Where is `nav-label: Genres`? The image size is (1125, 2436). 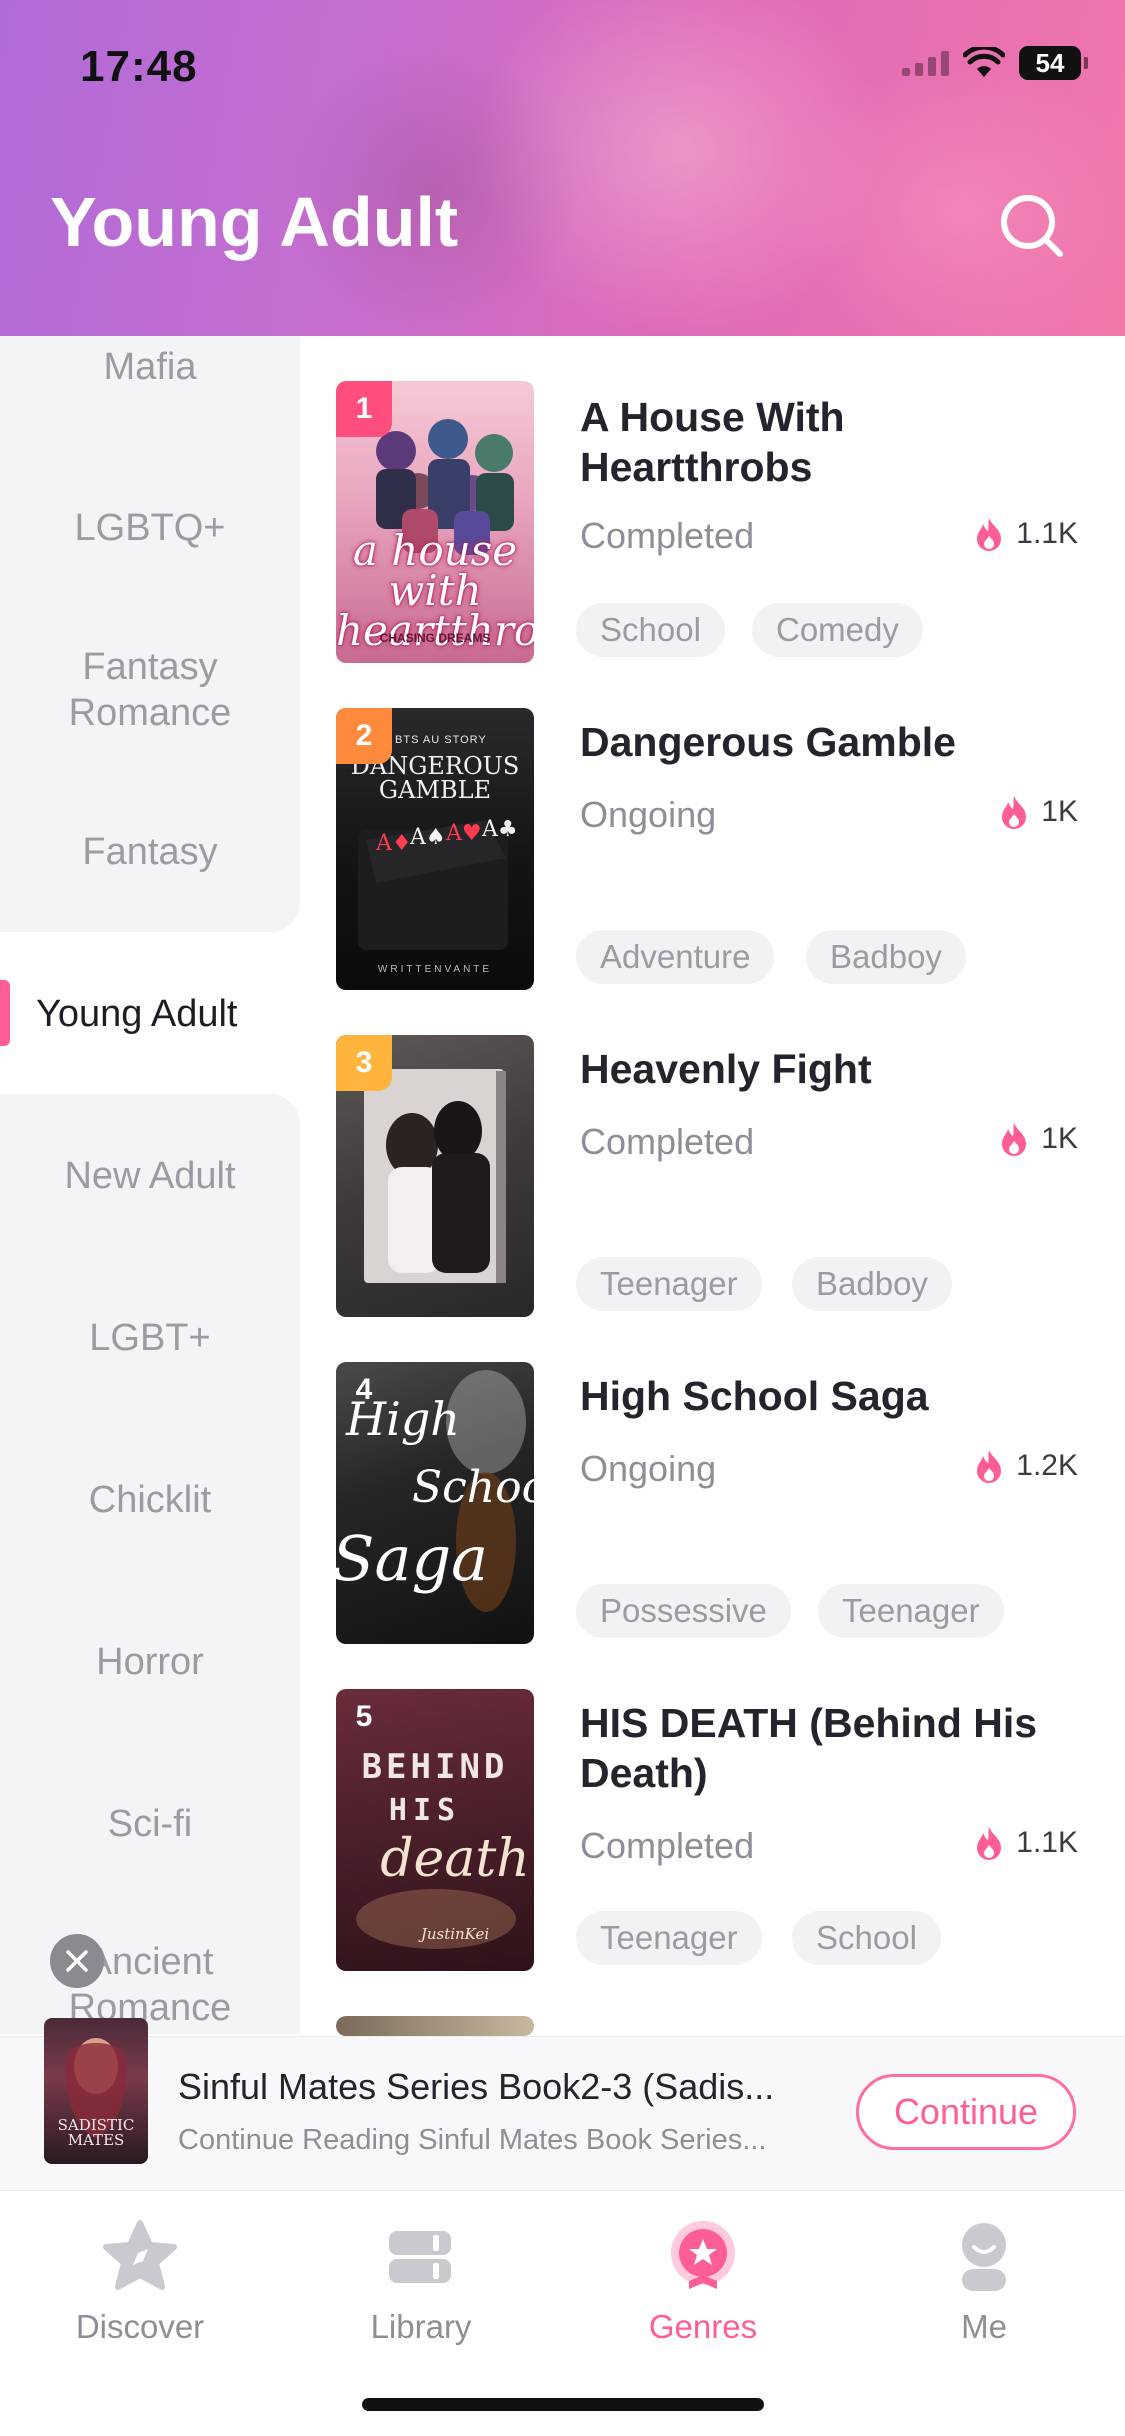
nav-label: Genres is located at coordinates (703, 2326).